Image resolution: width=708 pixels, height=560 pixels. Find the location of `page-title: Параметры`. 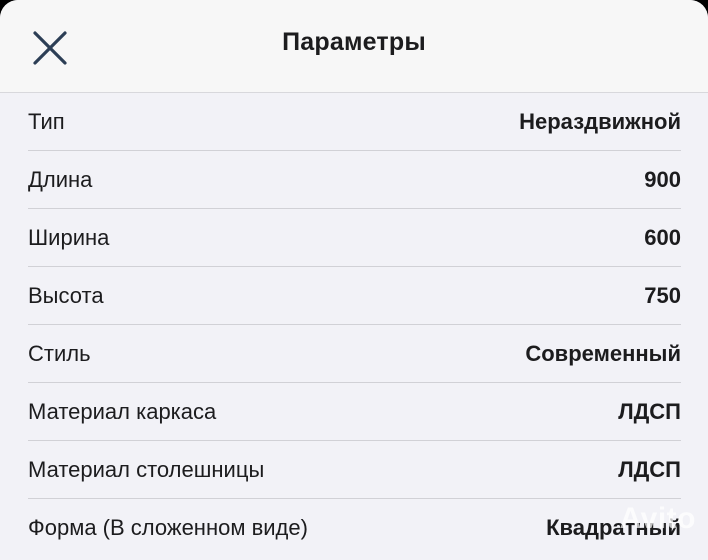

page-title: Параметры is located at coordinates (354, 42).